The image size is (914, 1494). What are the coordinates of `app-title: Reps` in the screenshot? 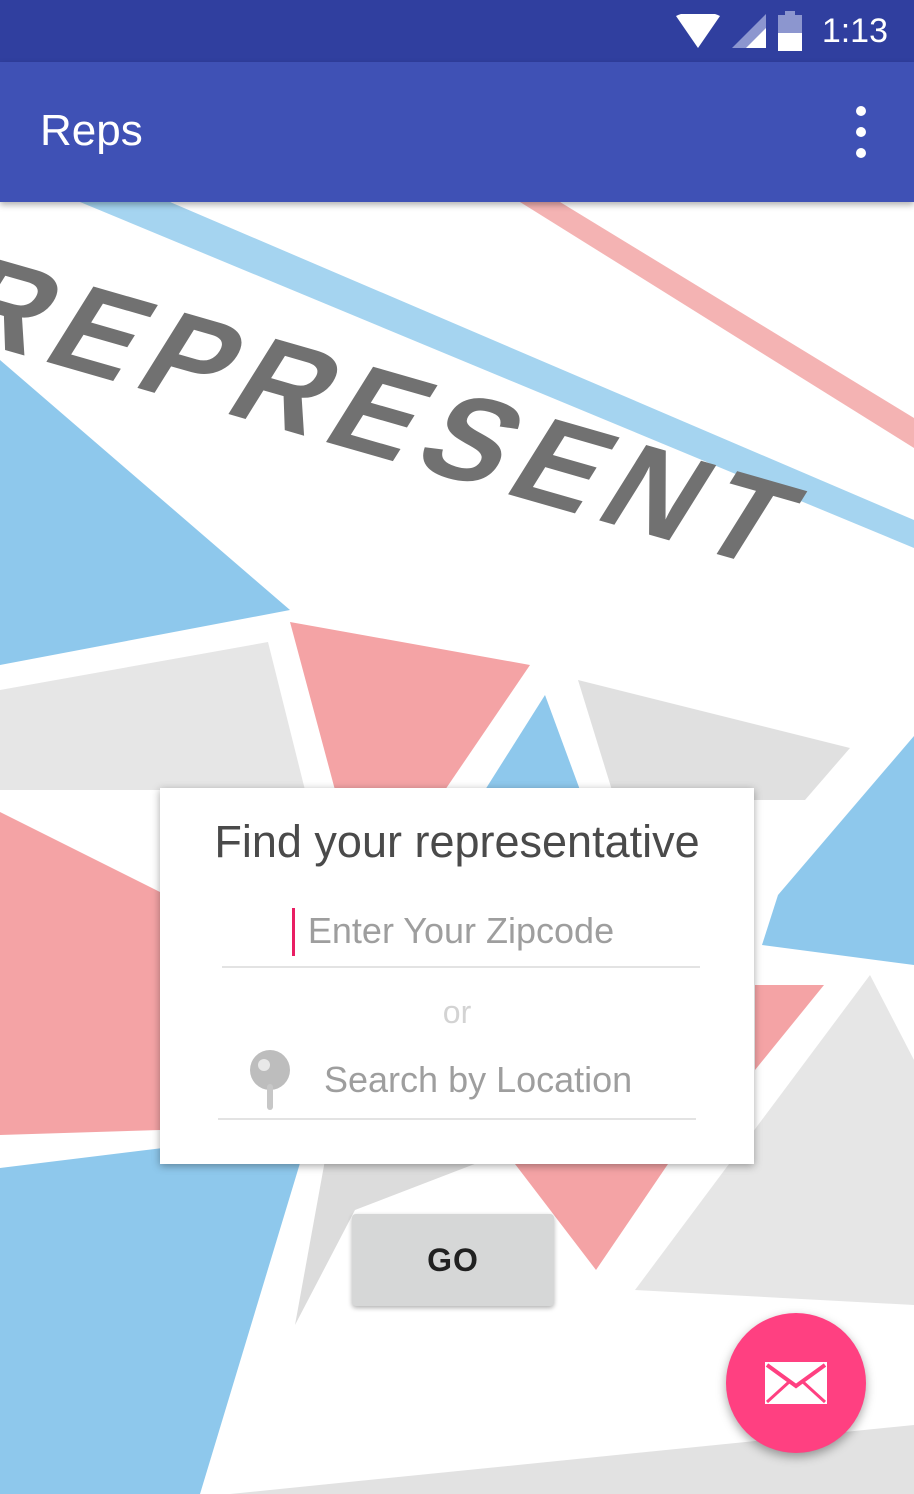 It's located at (91, 130).